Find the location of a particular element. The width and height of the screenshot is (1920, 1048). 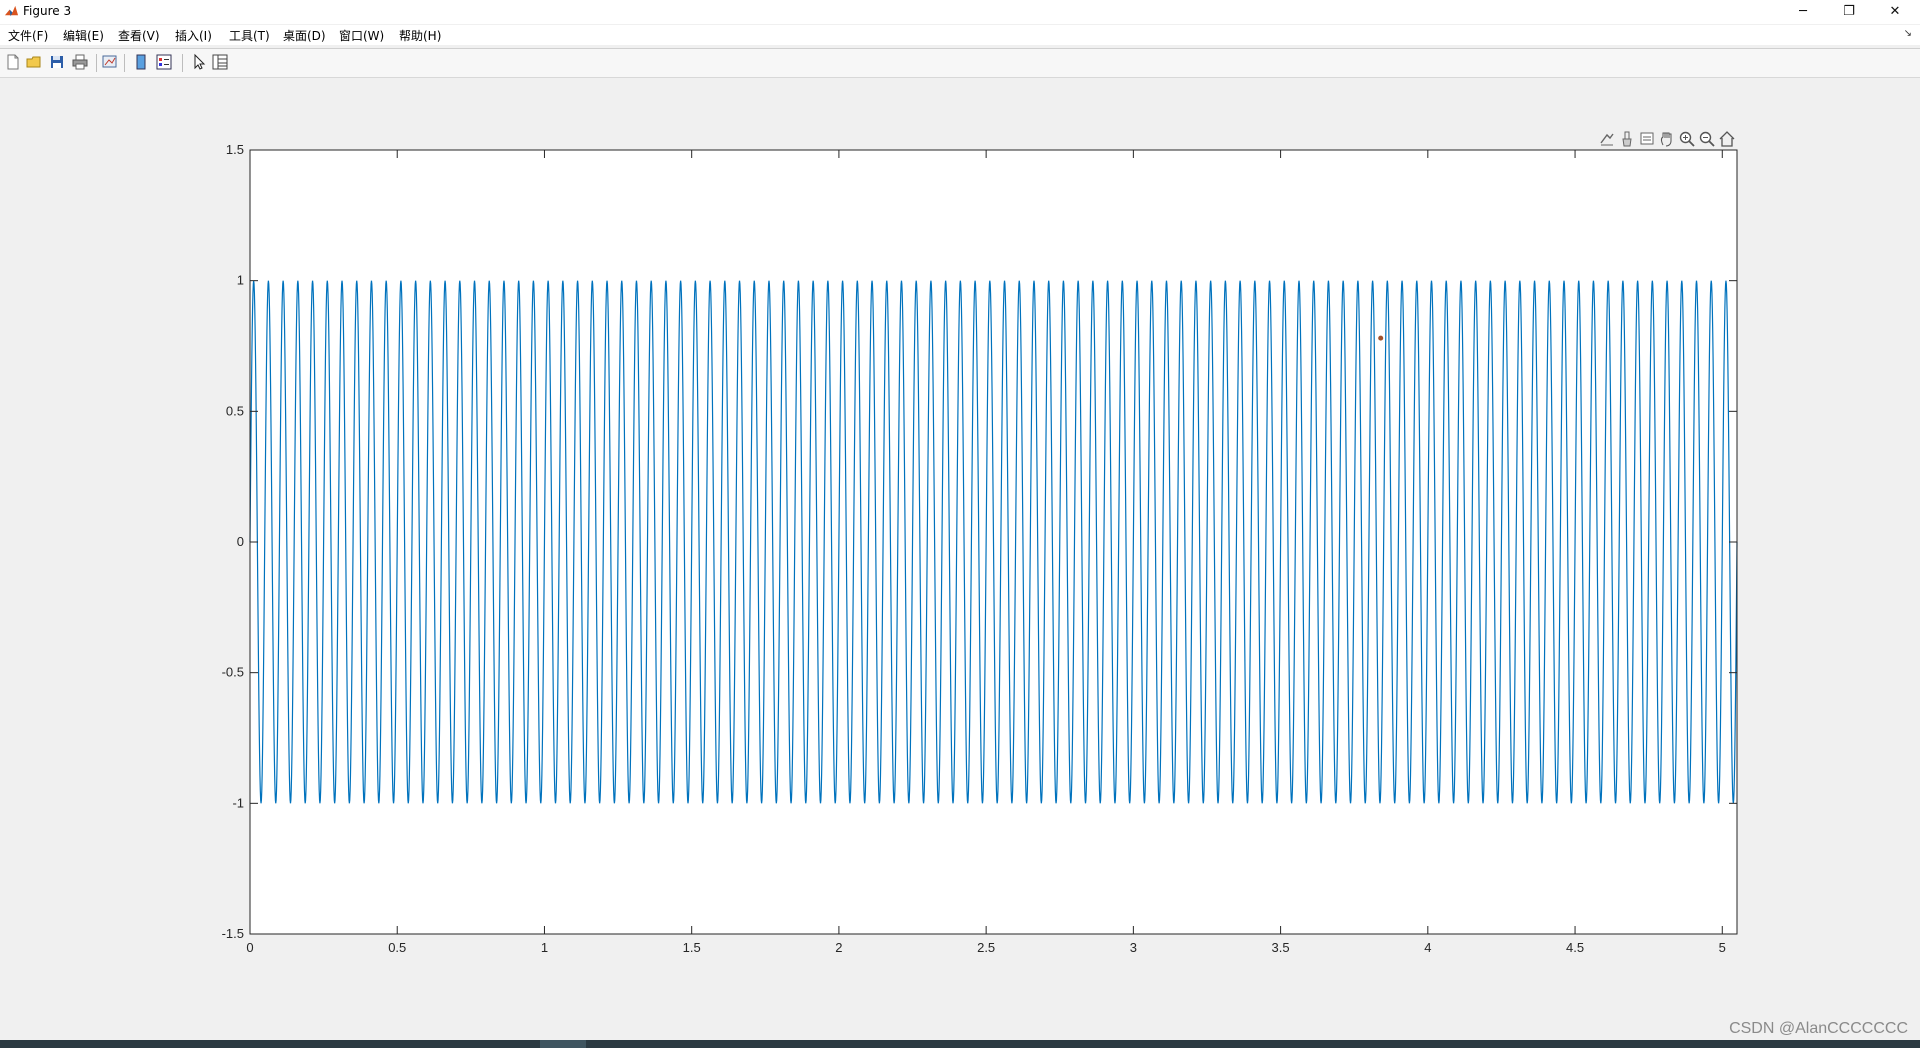

data-tips-icon is located at coordinates (1647, 139).